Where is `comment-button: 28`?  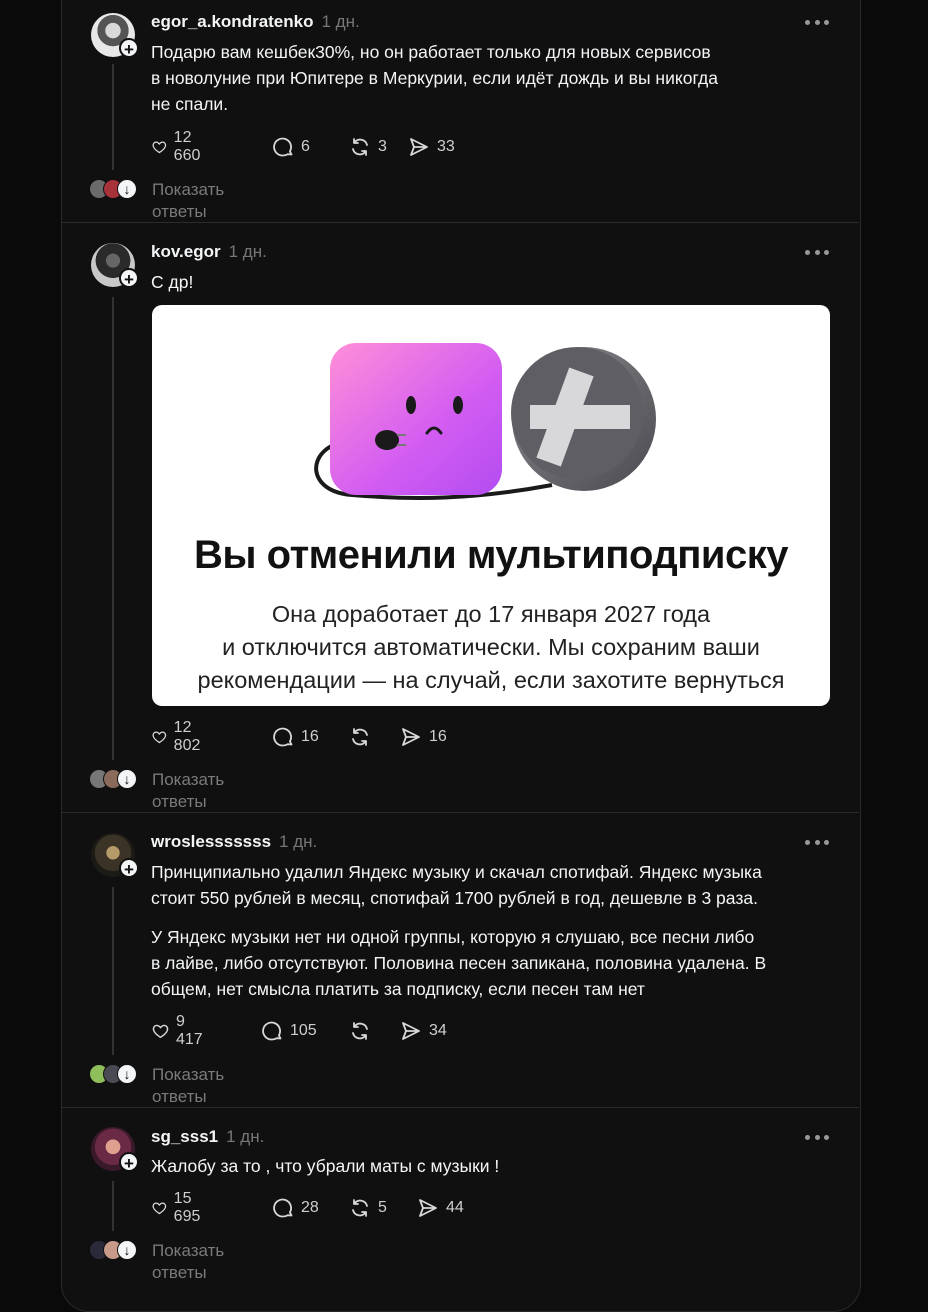 comment-button: 28 is located at coordinates (295, 1208).